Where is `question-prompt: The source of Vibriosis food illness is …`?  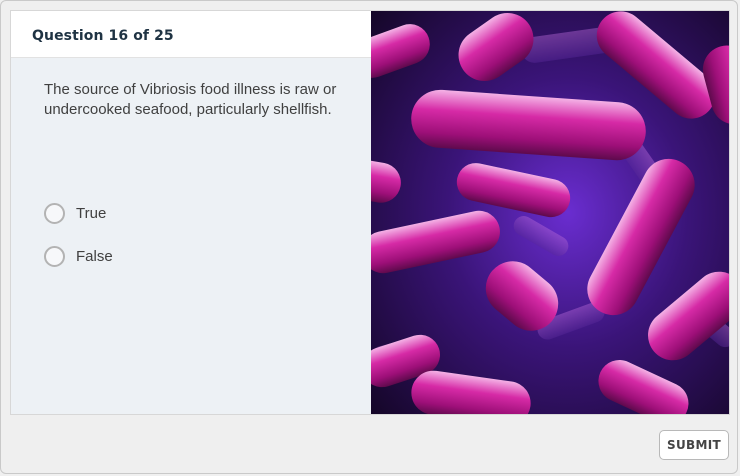 question-prompt: The source of Vibriosis food illness is … is located at coordinates (190, 99).